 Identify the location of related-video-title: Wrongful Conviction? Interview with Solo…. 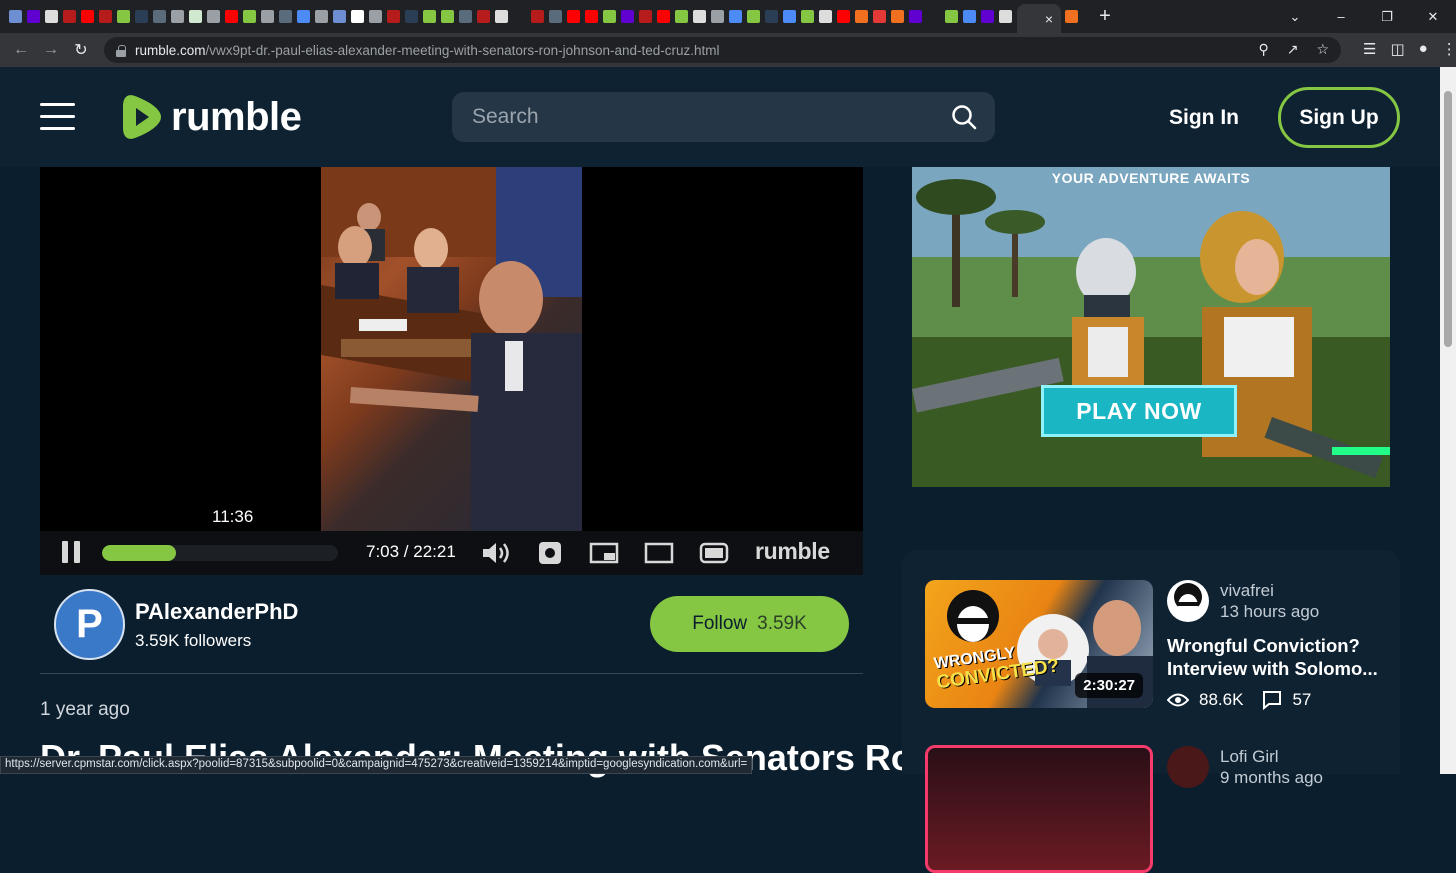
(1274, 657).